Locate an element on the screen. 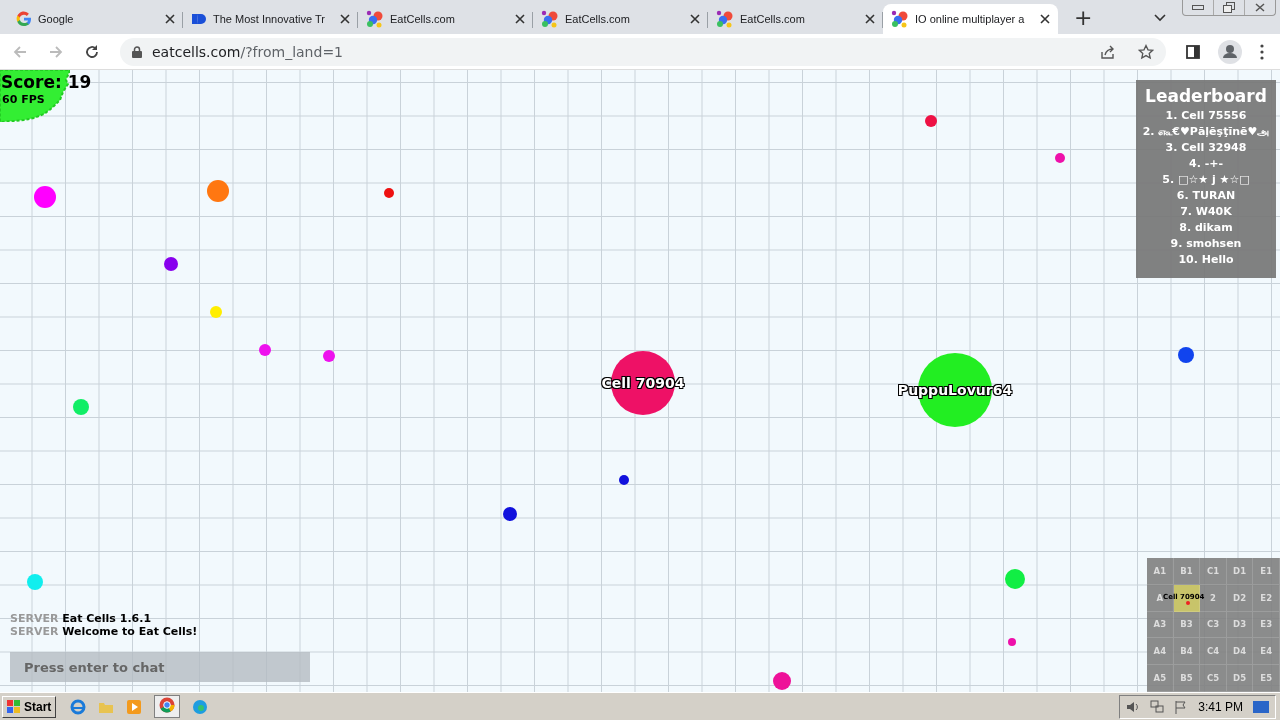 The width and height of the screenshot is (1280, 720). network-icon is located at coordinates (1157, 706).